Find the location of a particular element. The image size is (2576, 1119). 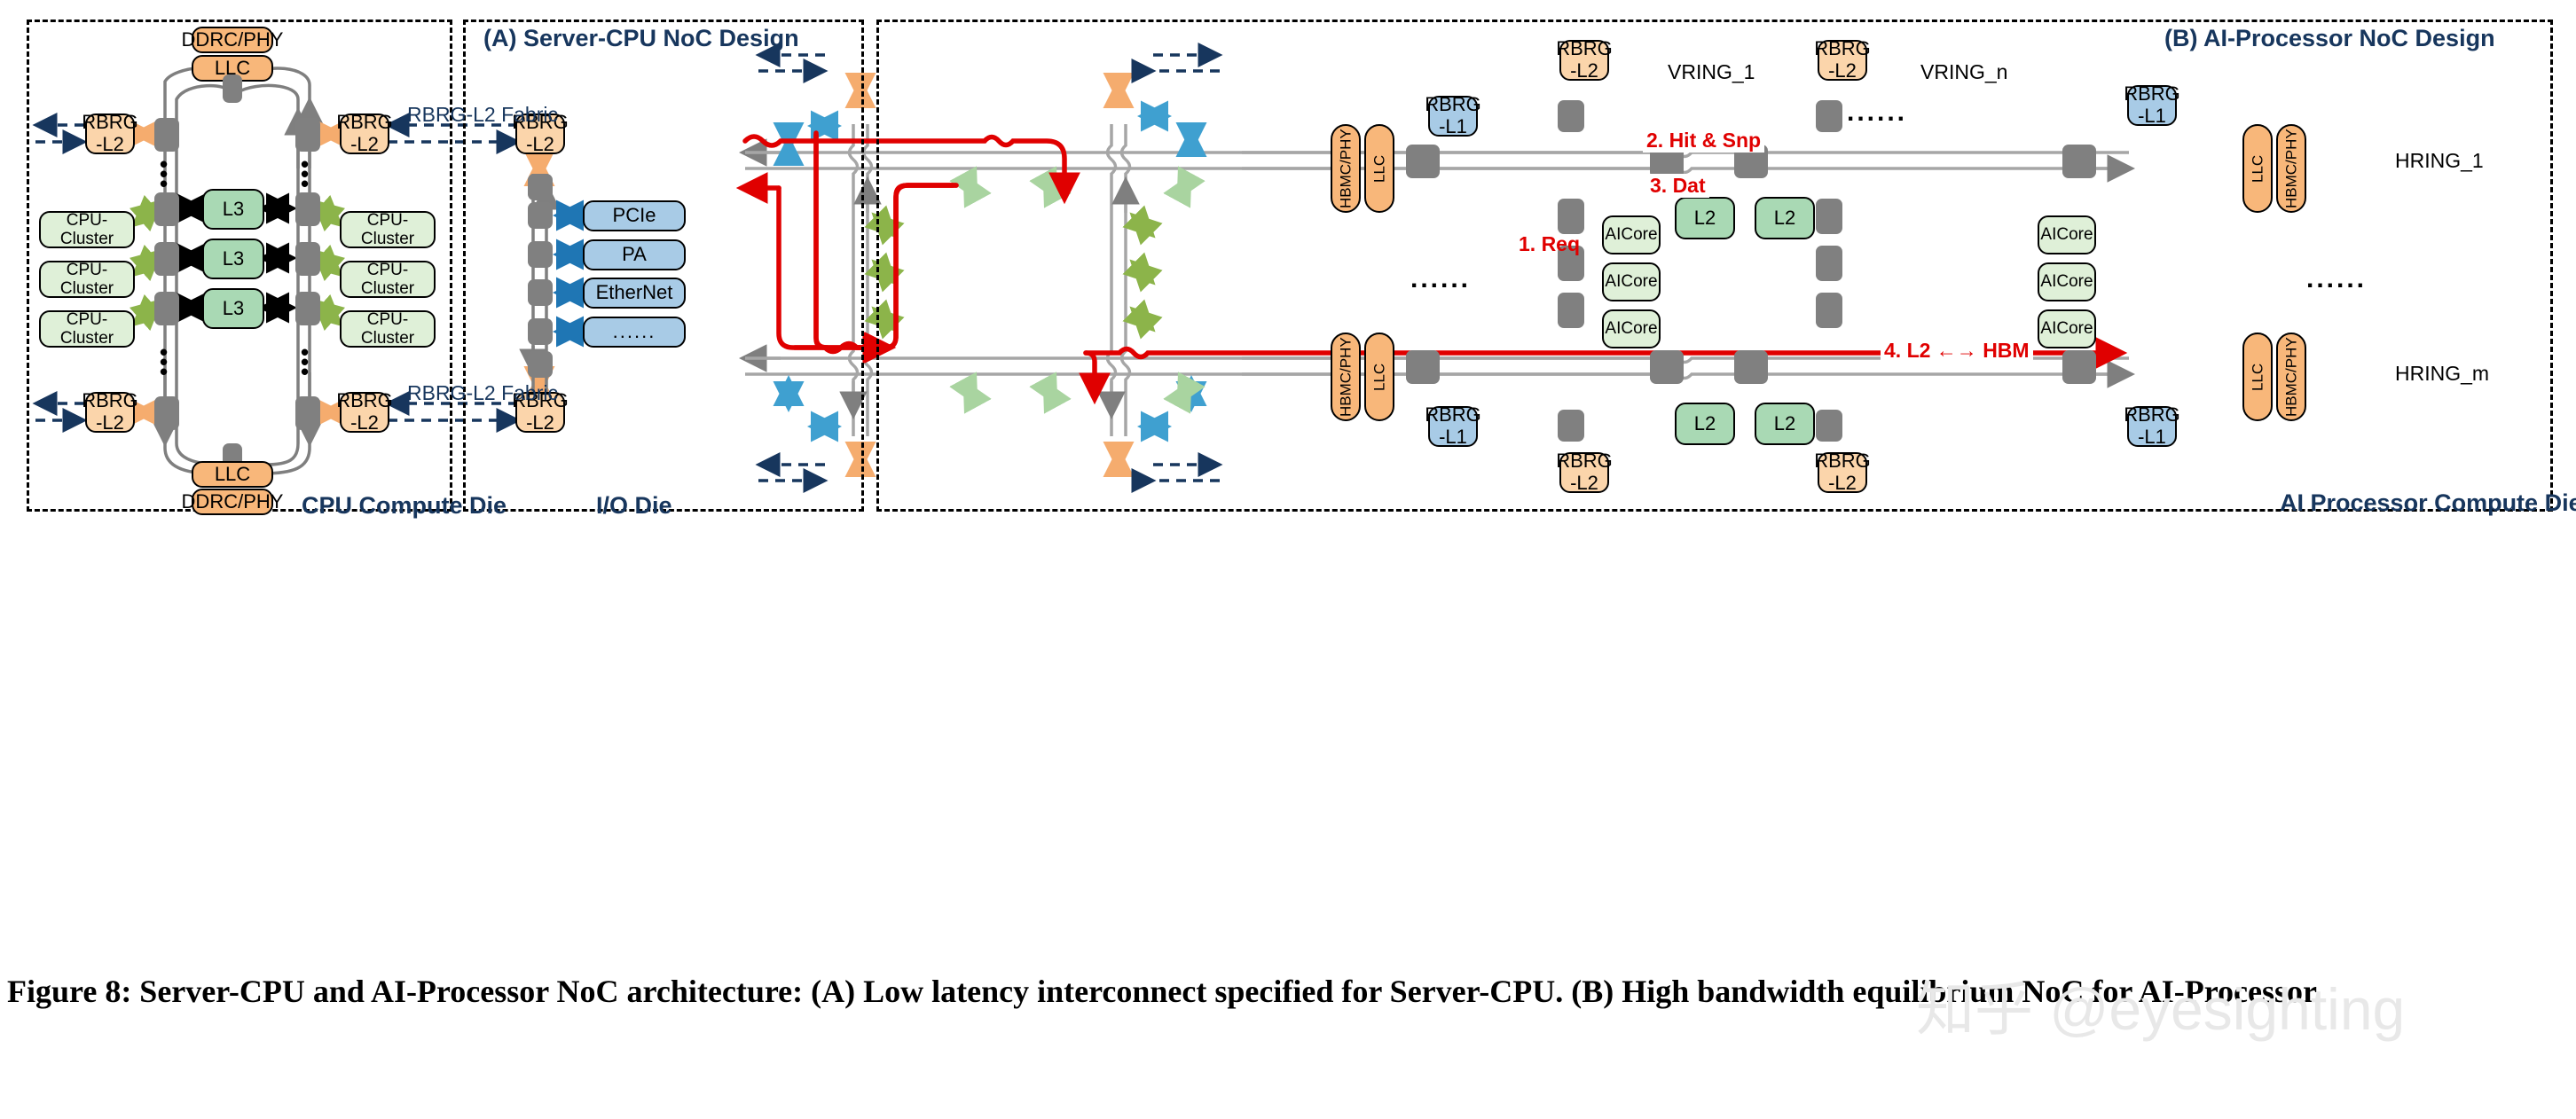

rbrg-l1-left-bottom: RBRG -L1 is located at coordinates (1453, 425).